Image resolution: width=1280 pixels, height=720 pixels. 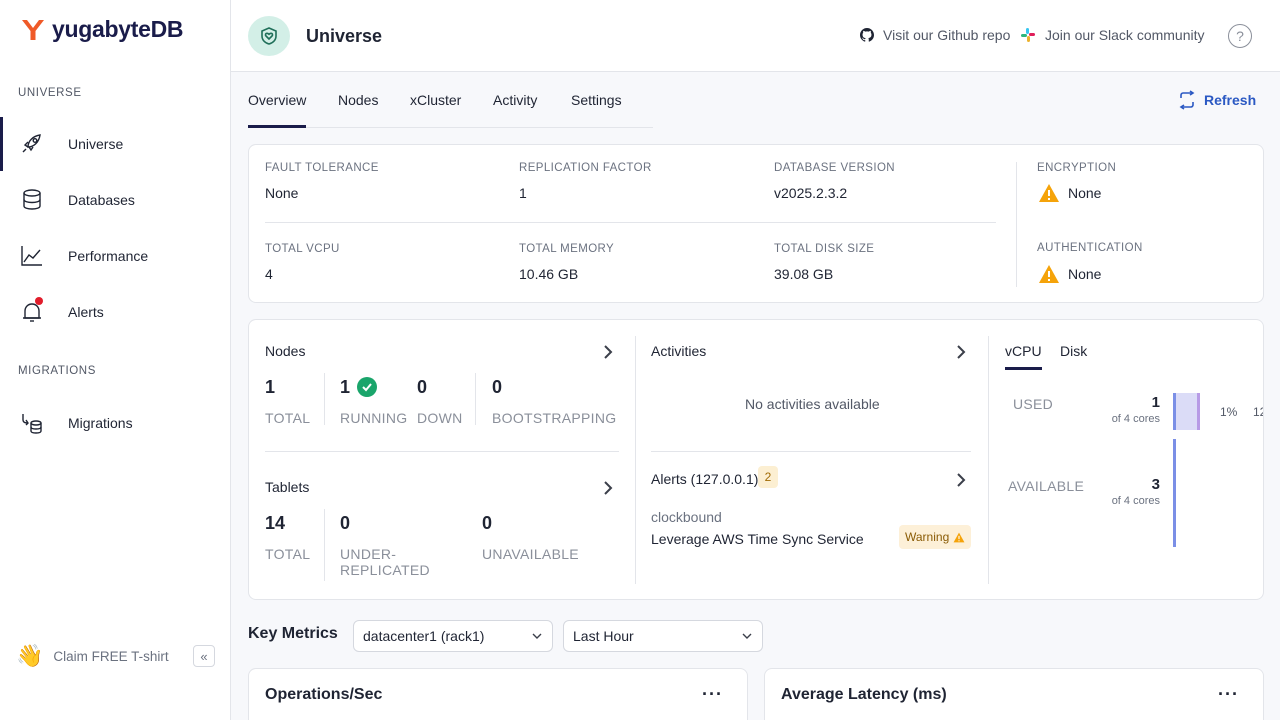 What do you see at coordinates (293, 633) in the screenshot?
I see `key-metrics-title: Key Metrics` at bounding box center [293, 633].